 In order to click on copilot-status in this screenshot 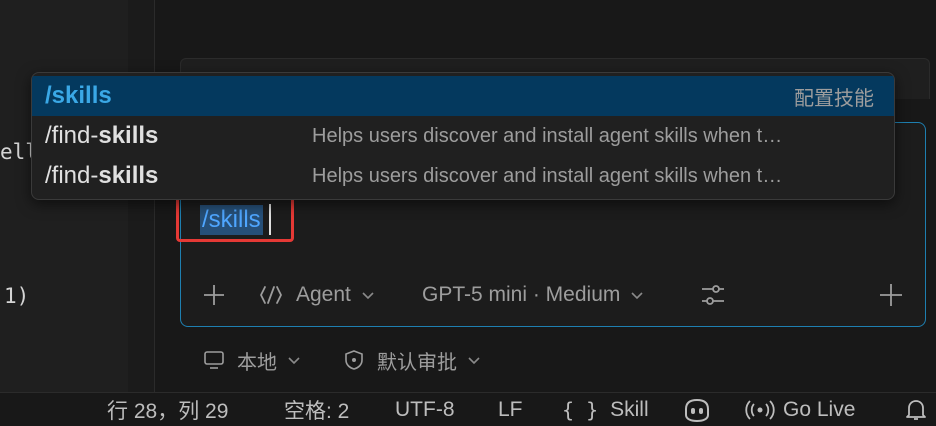, I will do `click(697, 409)`.